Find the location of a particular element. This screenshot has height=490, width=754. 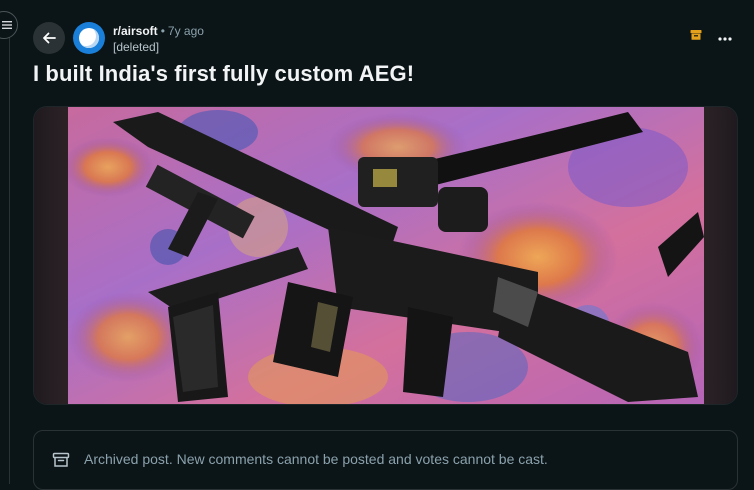

post-actions is located at coordinates (711, 37).